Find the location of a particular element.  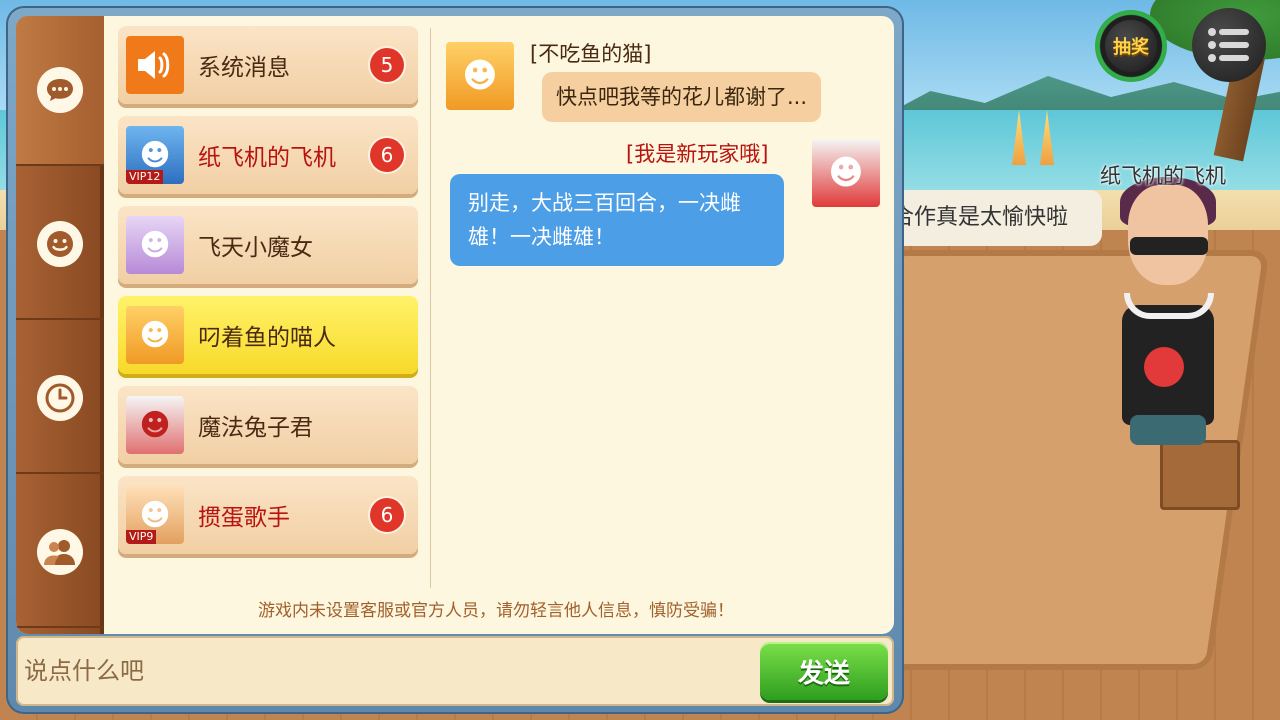

contact-name: 纸飞机的飞机 is located at coordinates (267, 158).